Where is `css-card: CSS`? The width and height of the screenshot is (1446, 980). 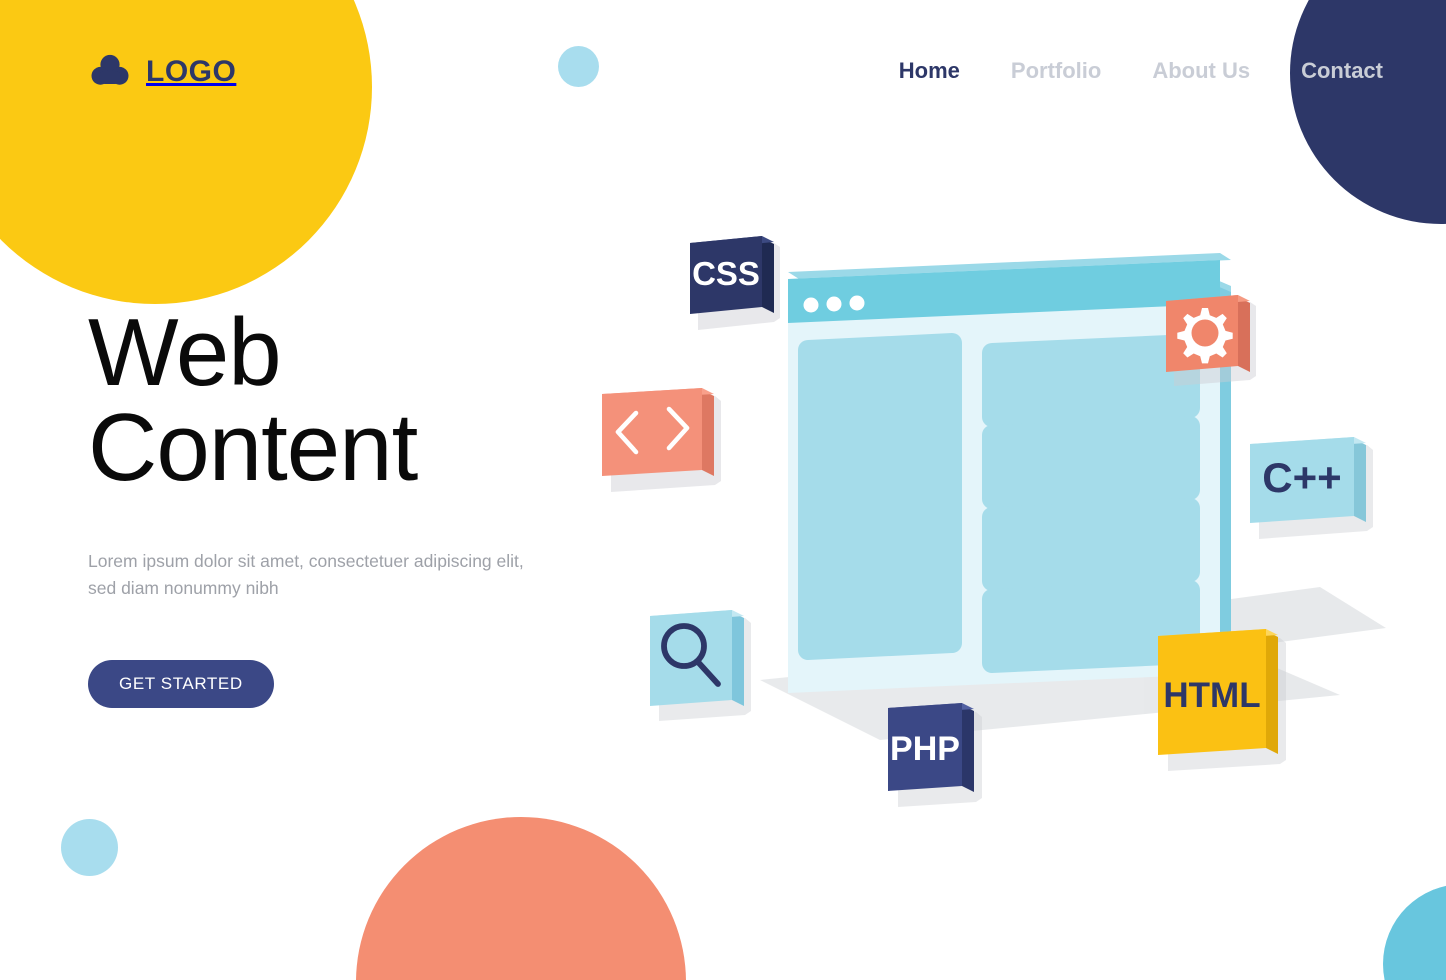
css-card: CSS is located at coordinates (735, 283).